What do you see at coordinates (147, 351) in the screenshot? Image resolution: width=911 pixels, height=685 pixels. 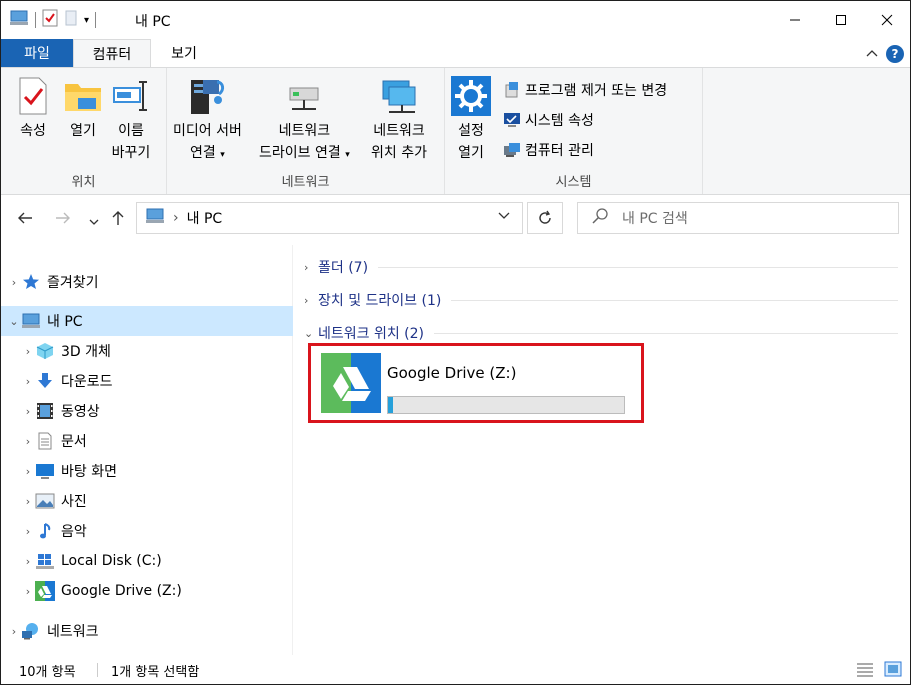 I see `sidebar-item-3d-objects: › 3D 개체` at bounding box center [147, 351].